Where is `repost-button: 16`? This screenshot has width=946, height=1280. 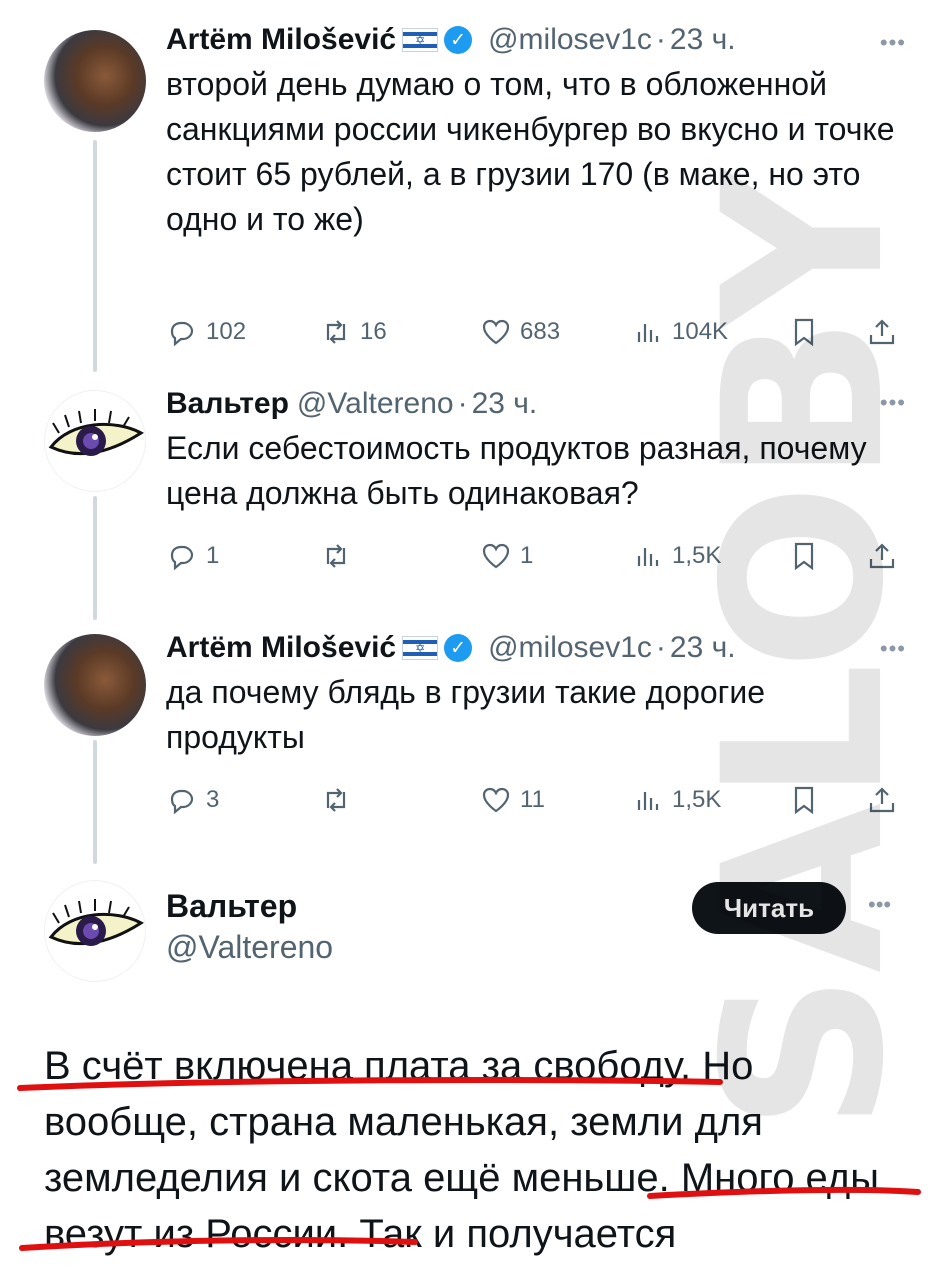
repost-button: 16 is located at coordinates (353, 332).